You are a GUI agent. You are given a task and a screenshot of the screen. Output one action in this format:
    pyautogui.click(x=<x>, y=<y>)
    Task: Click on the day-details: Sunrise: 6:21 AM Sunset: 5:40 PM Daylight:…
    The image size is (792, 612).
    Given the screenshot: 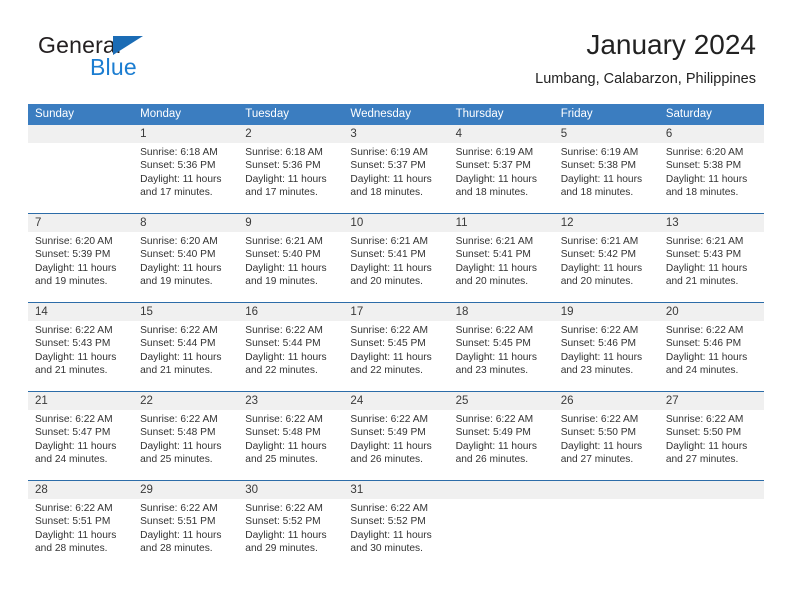 What is the action you would take?
    pyautogui.click(x=292, y=262)
    